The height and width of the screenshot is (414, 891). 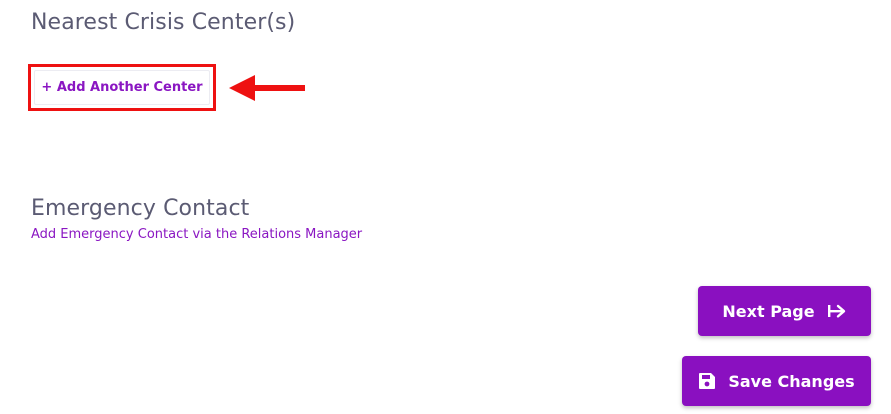 What do you see at coordinates (122, 87) in the screenshot?
I see `add-another-center-button: + Add Another Center` at bounding box center [122, 87].